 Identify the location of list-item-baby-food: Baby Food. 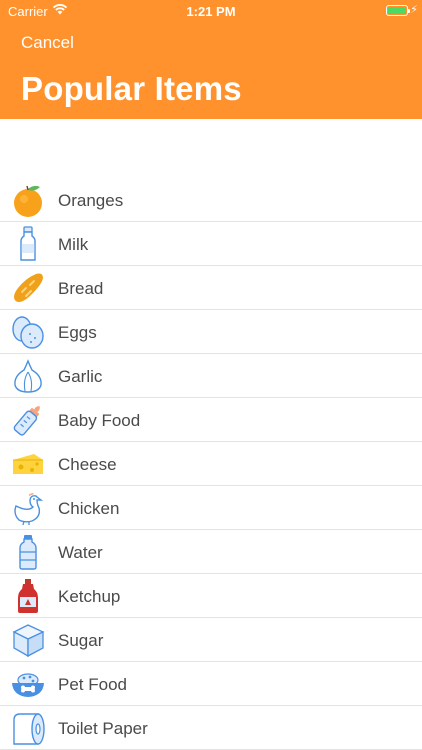
(211, 420).